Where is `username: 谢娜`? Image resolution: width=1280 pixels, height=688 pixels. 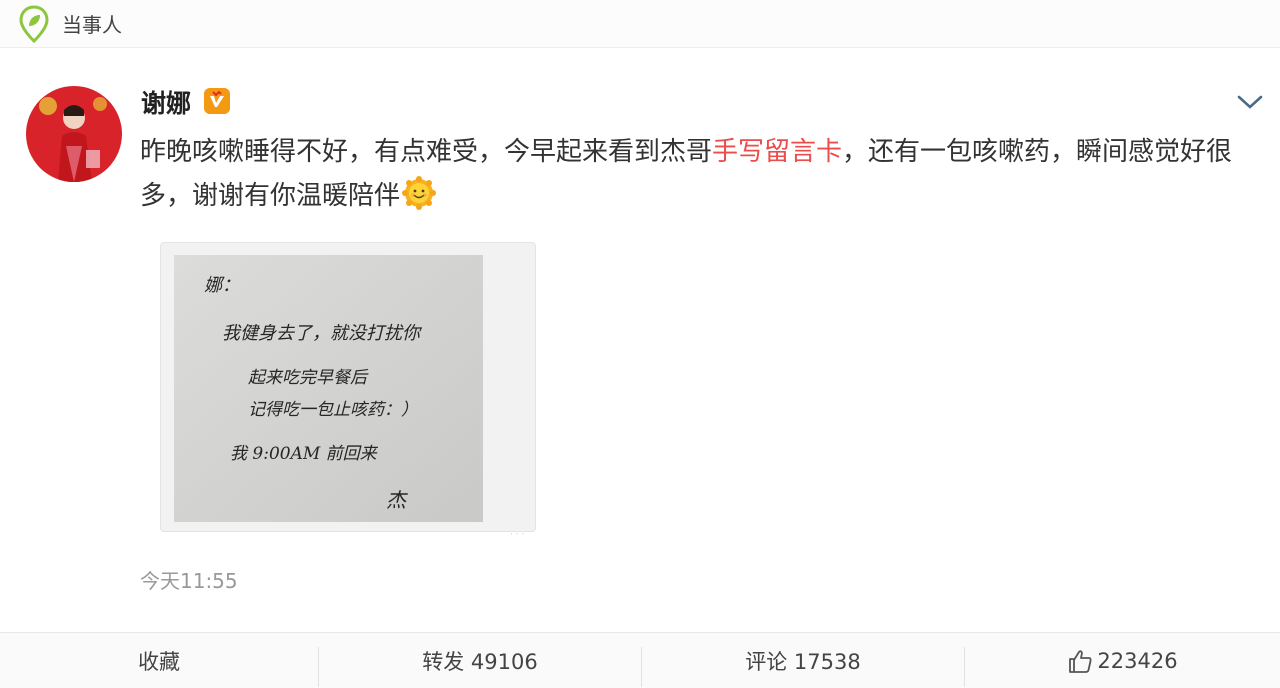
username: 谢娜 is located at coordinates (166, 102).